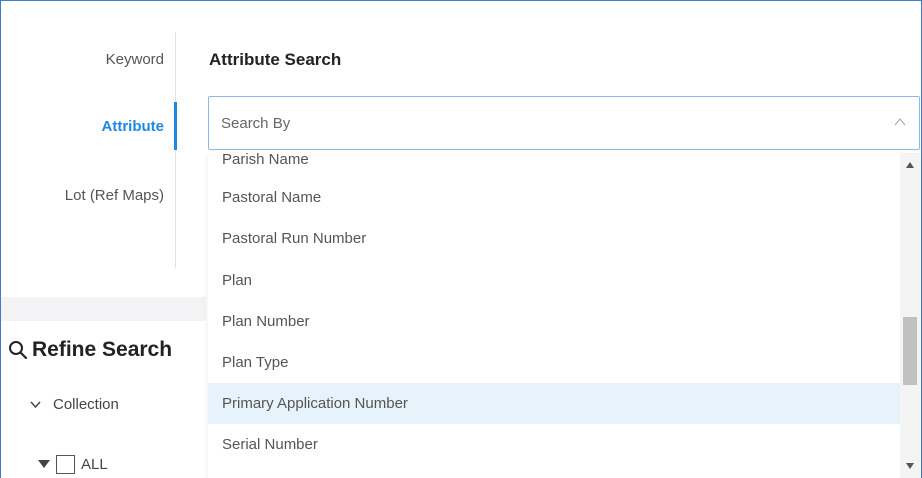 This screenshot has height=478, width=922. I want to click on dropdown-option: Plan, so click(554, 280).